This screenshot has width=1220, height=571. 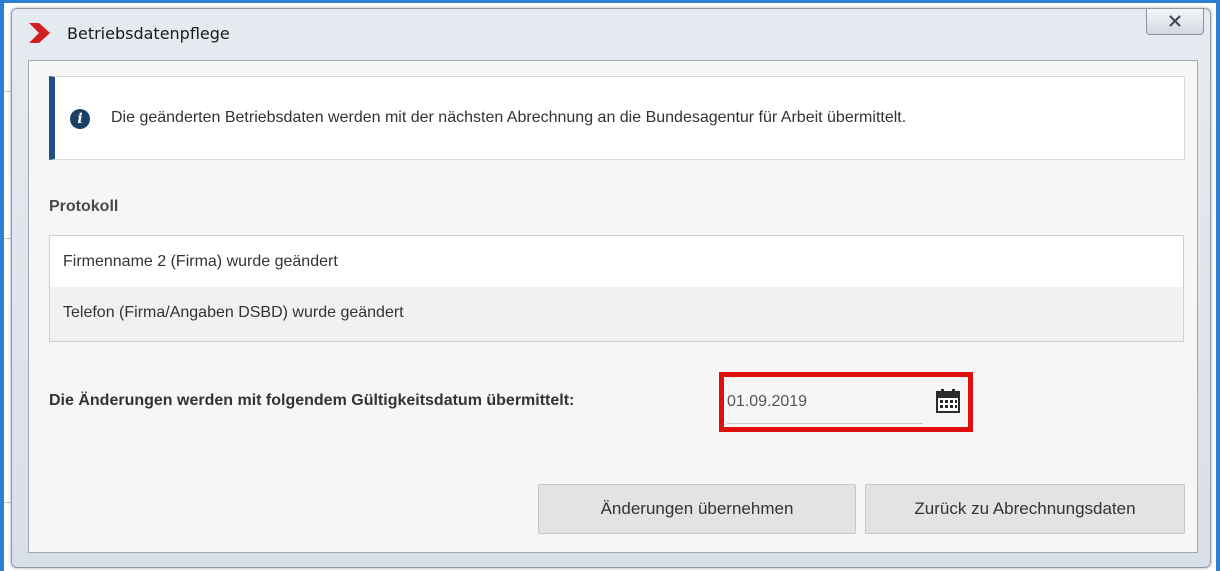 What do you see at coordinates (84, 206) in the screenshot?
I see `protocol-heading: Protokoll` at bounding box center [84, 206].